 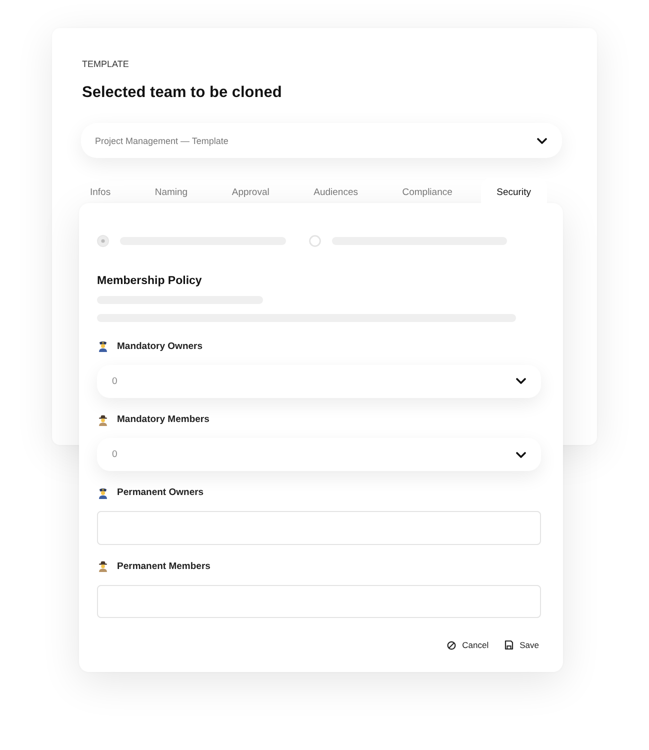 What do you see at coordinates (521, 645) in the screenshot?
I see `save-button: Save` at bounding box center [521, 645].